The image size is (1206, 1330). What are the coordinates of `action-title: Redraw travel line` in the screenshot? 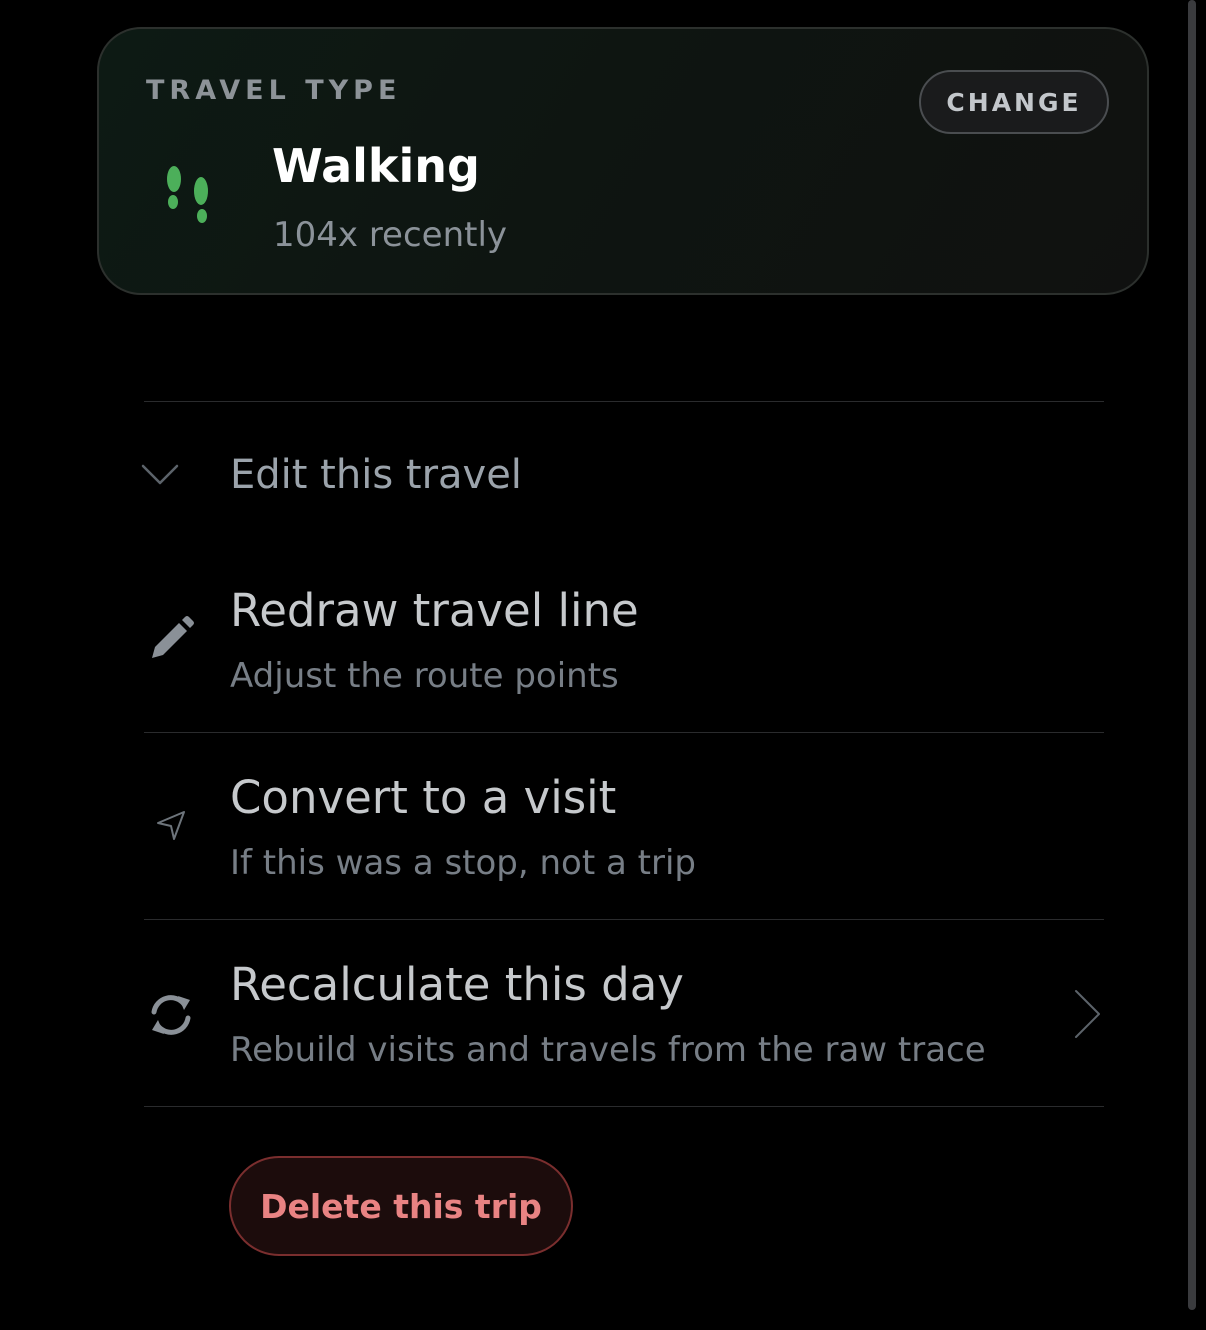 It's located at (434, 610).